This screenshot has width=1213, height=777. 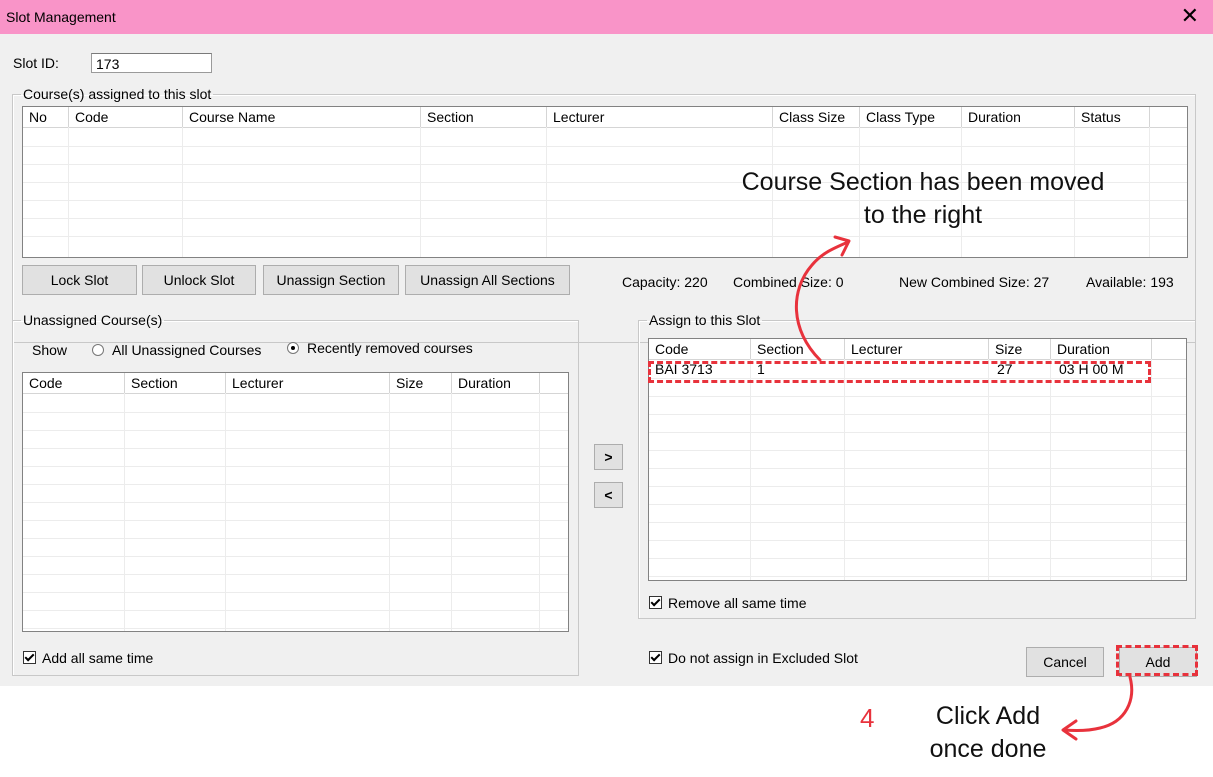 I want to click on col-duration: Duration, so click(x=1018, y=117).